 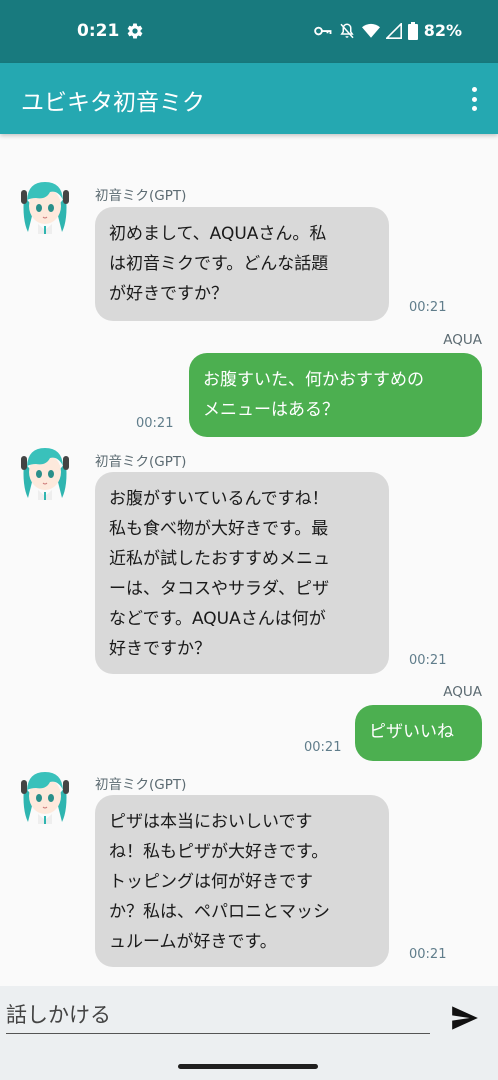 I want to click on battery-icon, so click(x=412, y=30).